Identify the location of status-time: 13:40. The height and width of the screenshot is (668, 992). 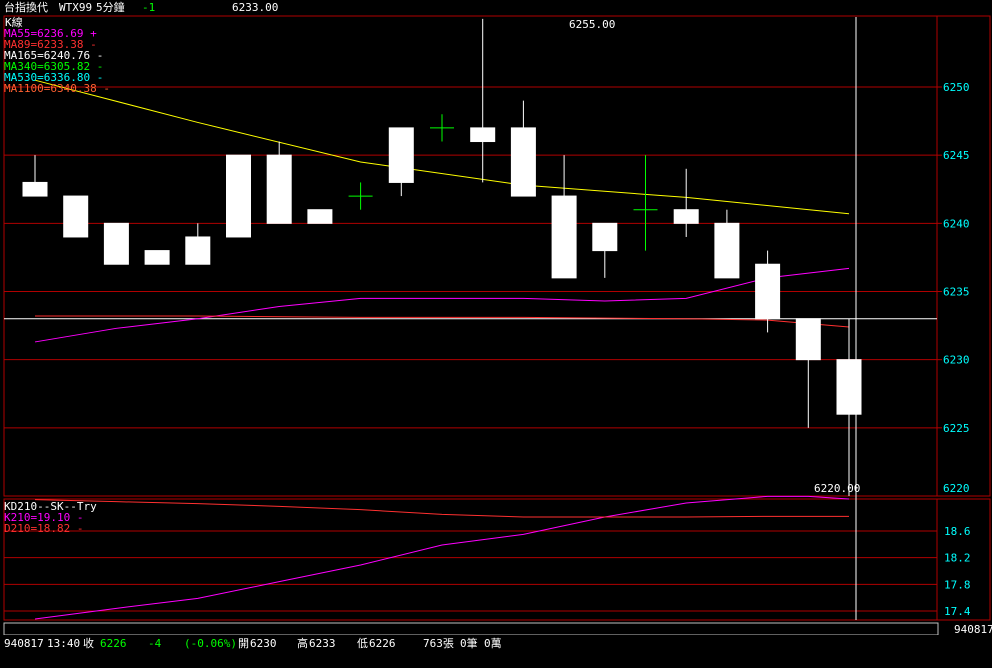
(64, 643).